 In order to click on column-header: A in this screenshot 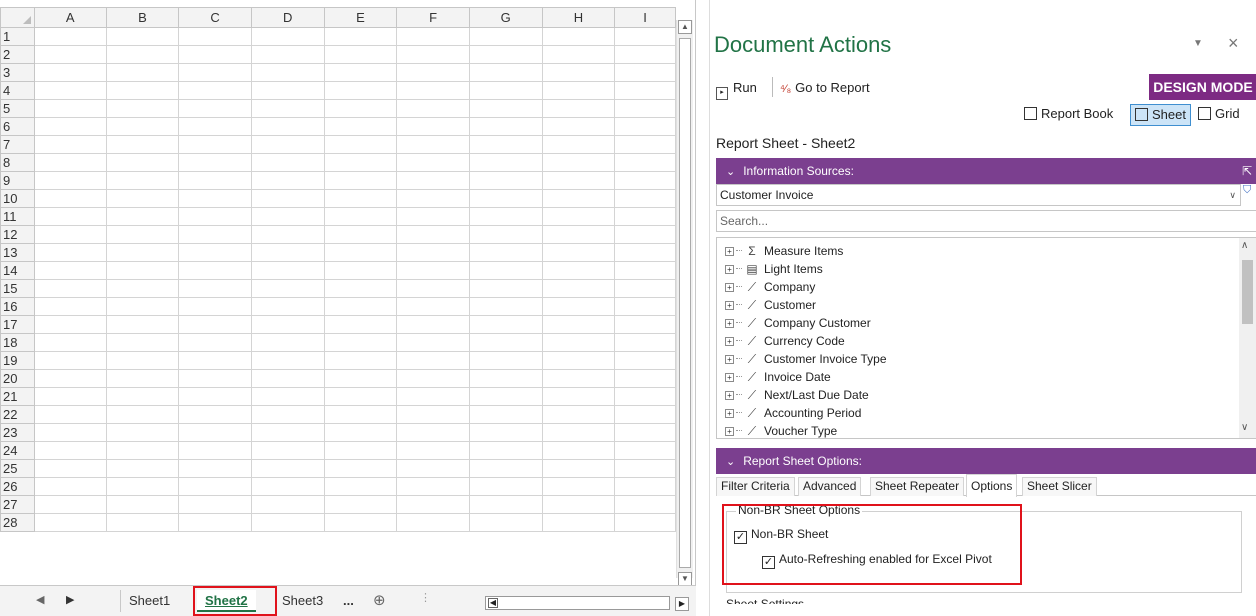, I will do `click(70, 17)`.